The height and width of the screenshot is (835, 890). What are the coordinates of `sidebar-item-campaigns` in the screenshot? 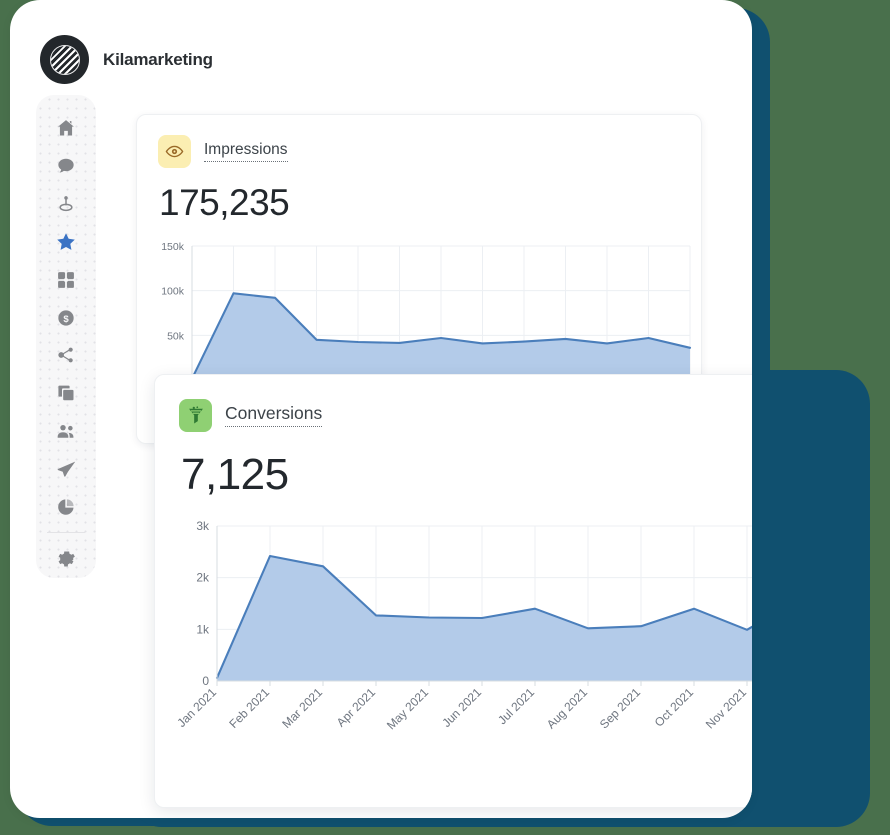 It's located at (66, 469).